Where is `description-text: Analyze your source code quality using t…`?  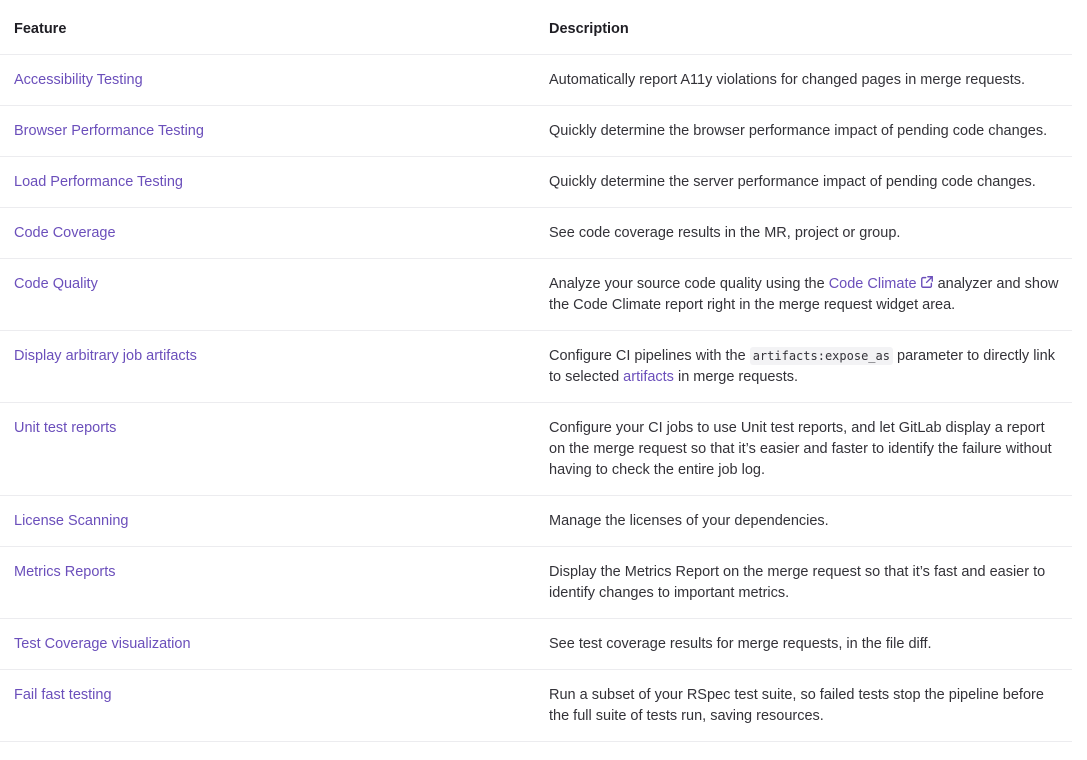 description-text: Analyze your source code quality using t… is located at coordinates (689, 284).